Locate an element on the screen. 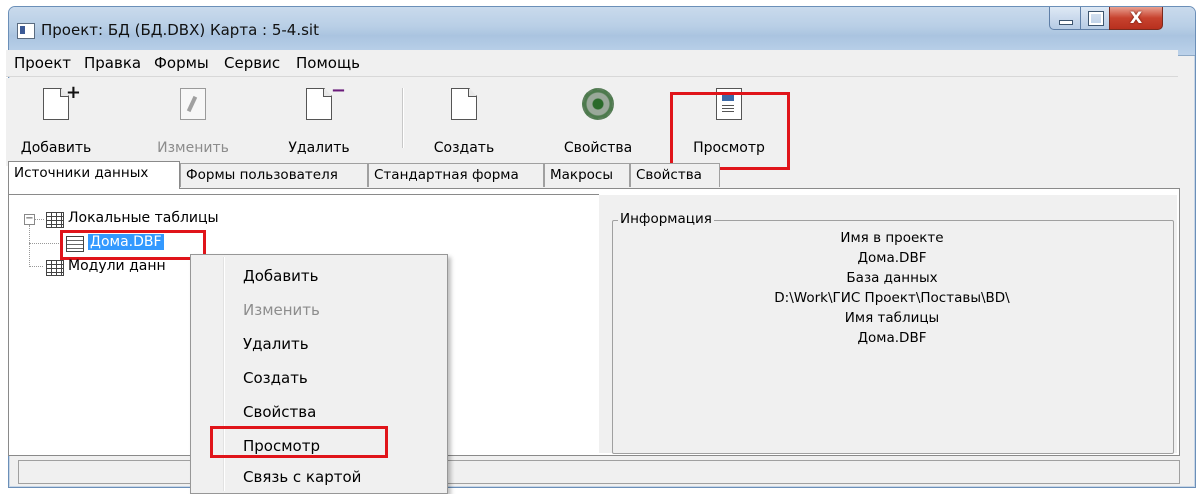 This screenshot has width=1204, height=494. edit-button-label: Изменить is located at coordinates (193, 148).